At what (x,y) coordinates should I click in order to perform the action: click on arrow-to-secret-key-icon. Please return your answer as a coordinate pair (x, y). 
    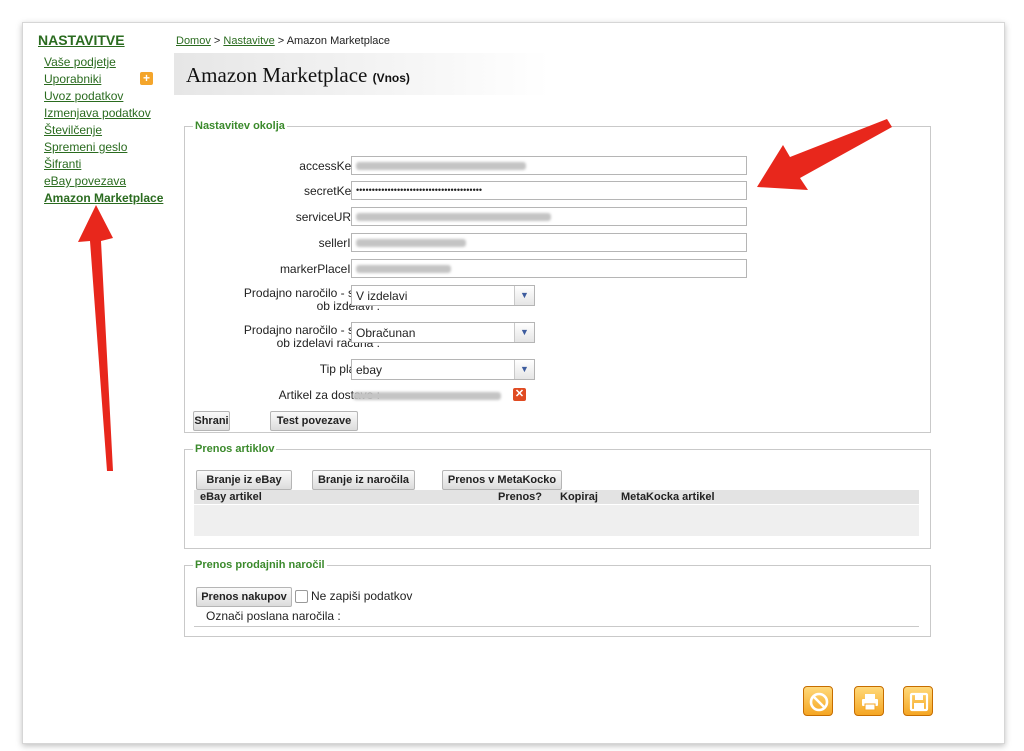
    Looking at the image, I should click on (824, 154).